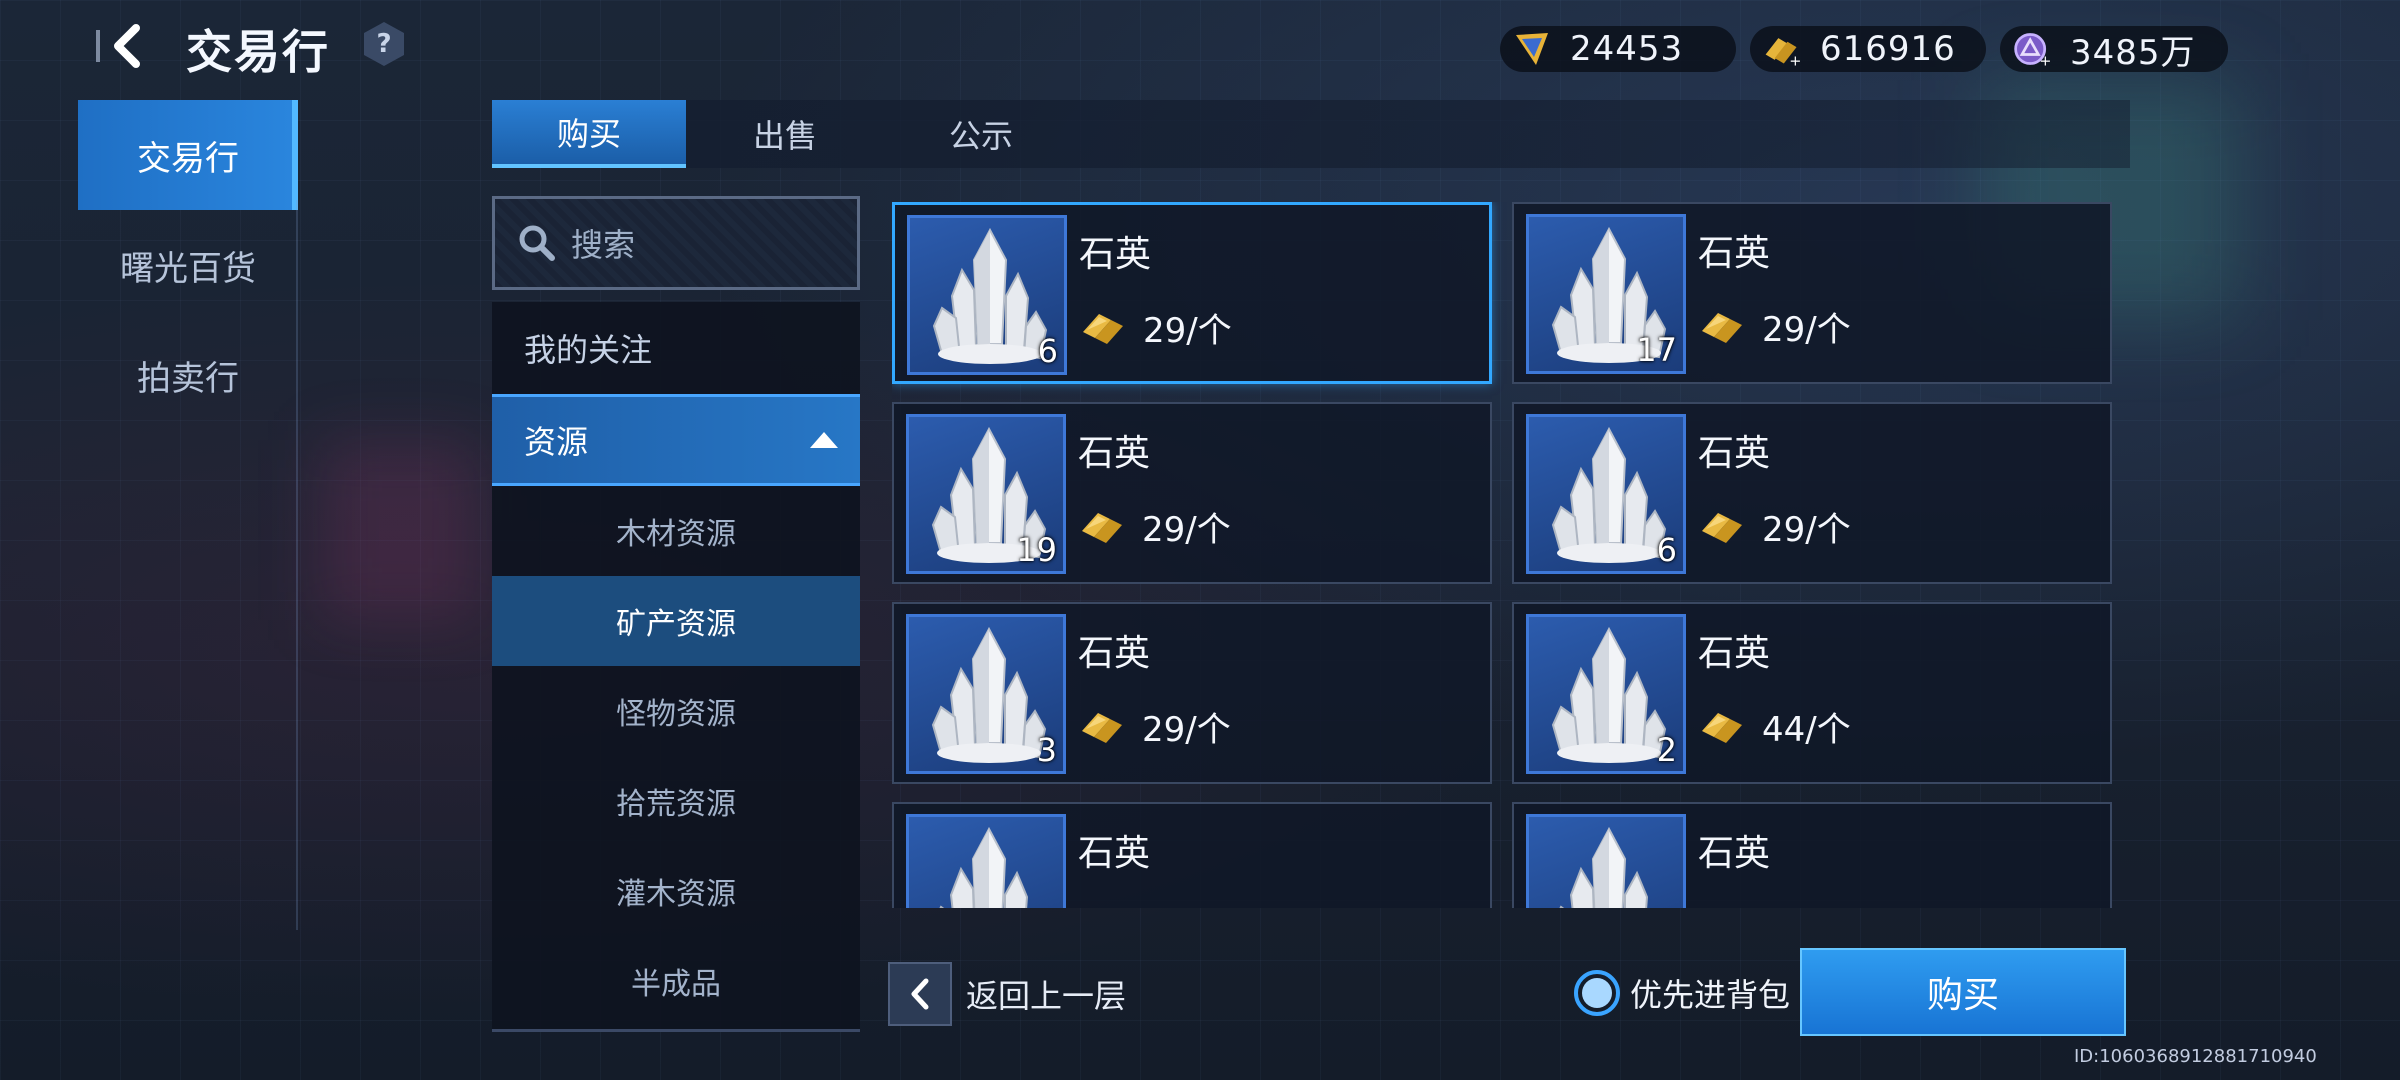 The height and width of the screenshot is (1080, 2400). Describe the element at coordinates (384, 44) in the screenshot. I see `help-icon: ?` at that location.